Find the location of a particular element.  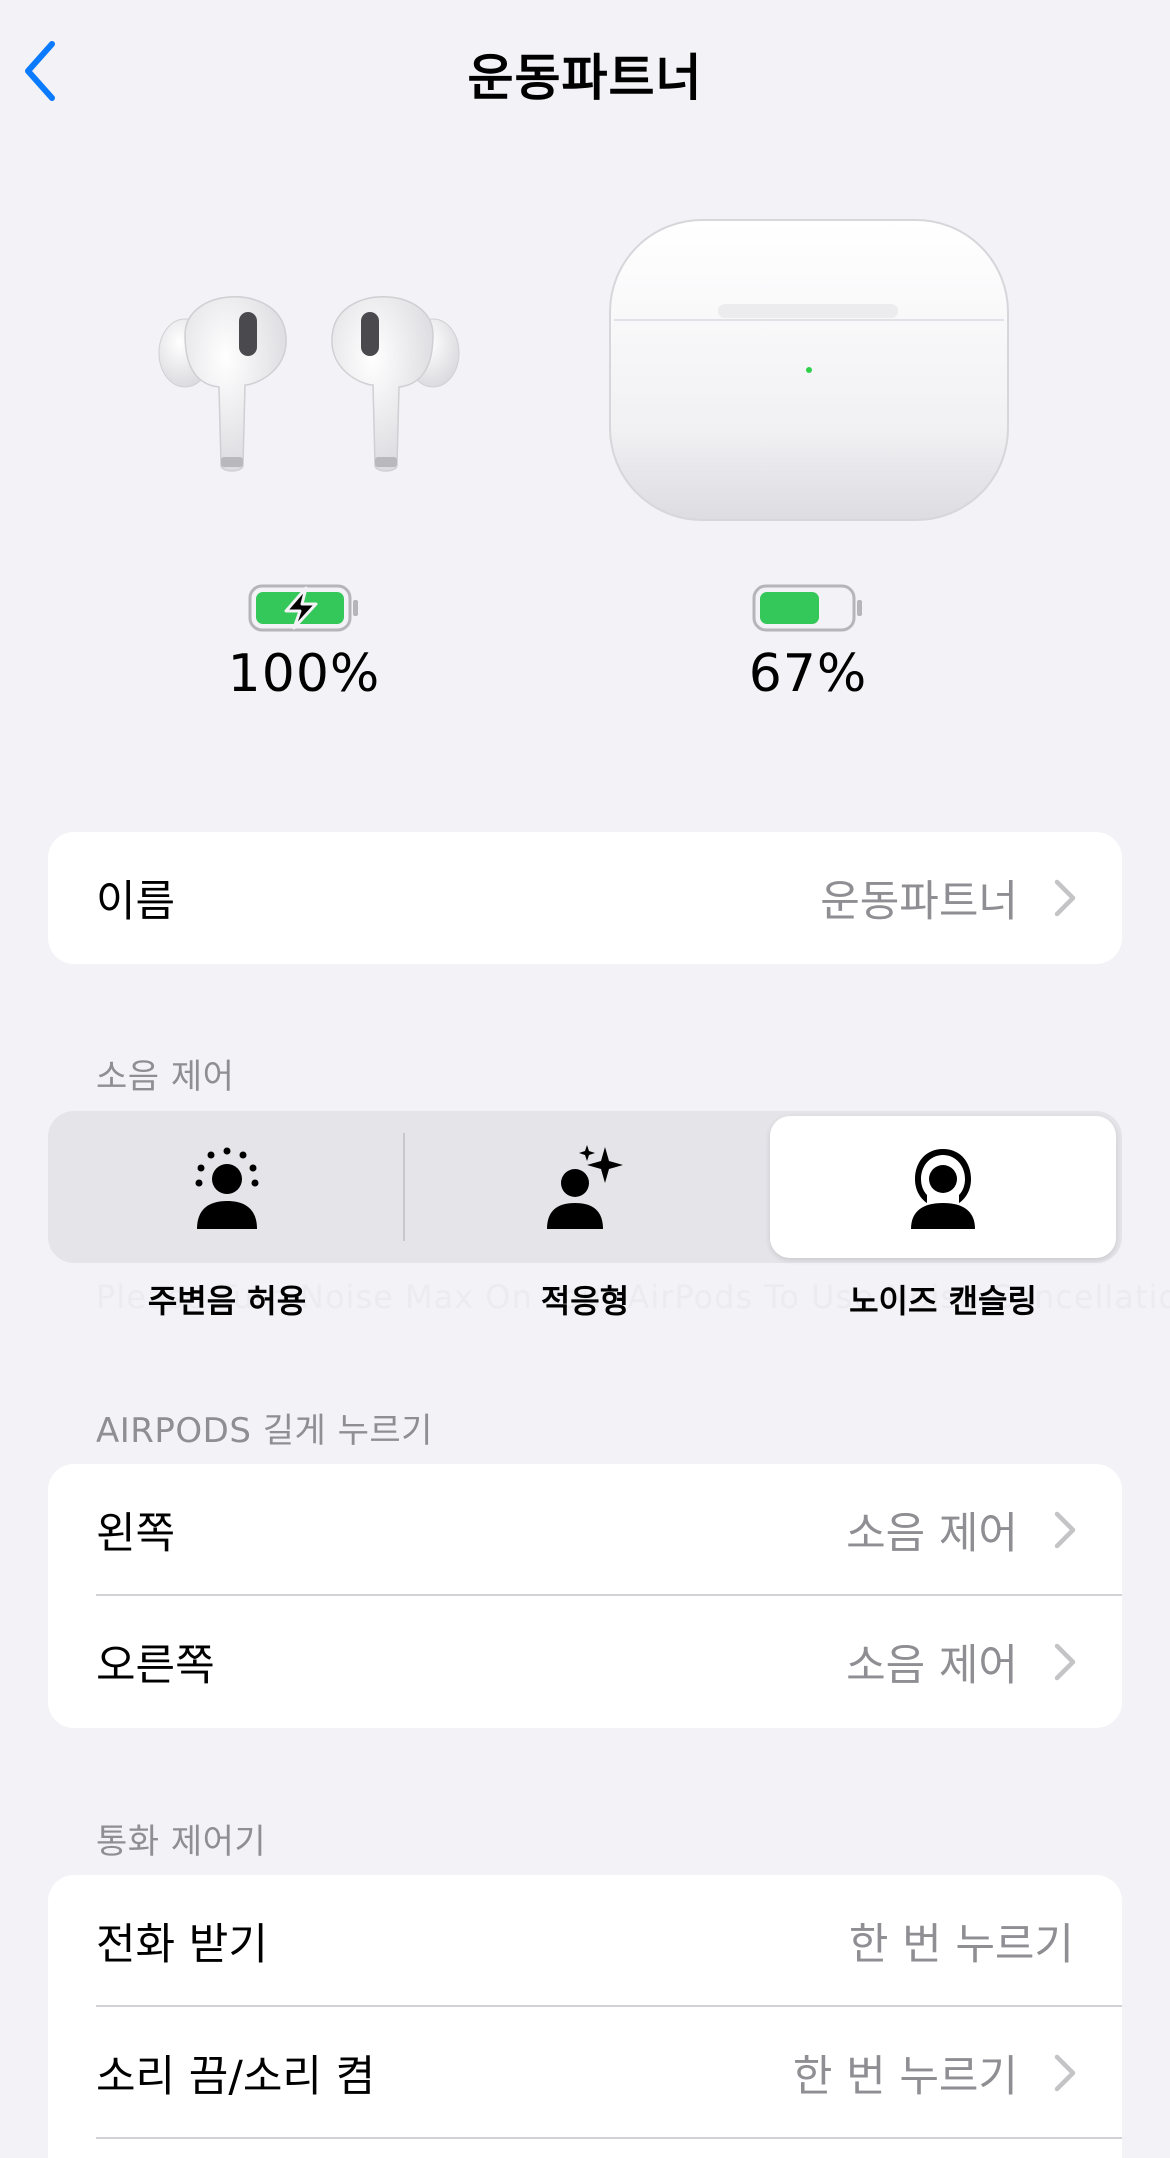

press-hold-header: AIRPODS 길게 누르기 is located at coordinates (264, 1431).